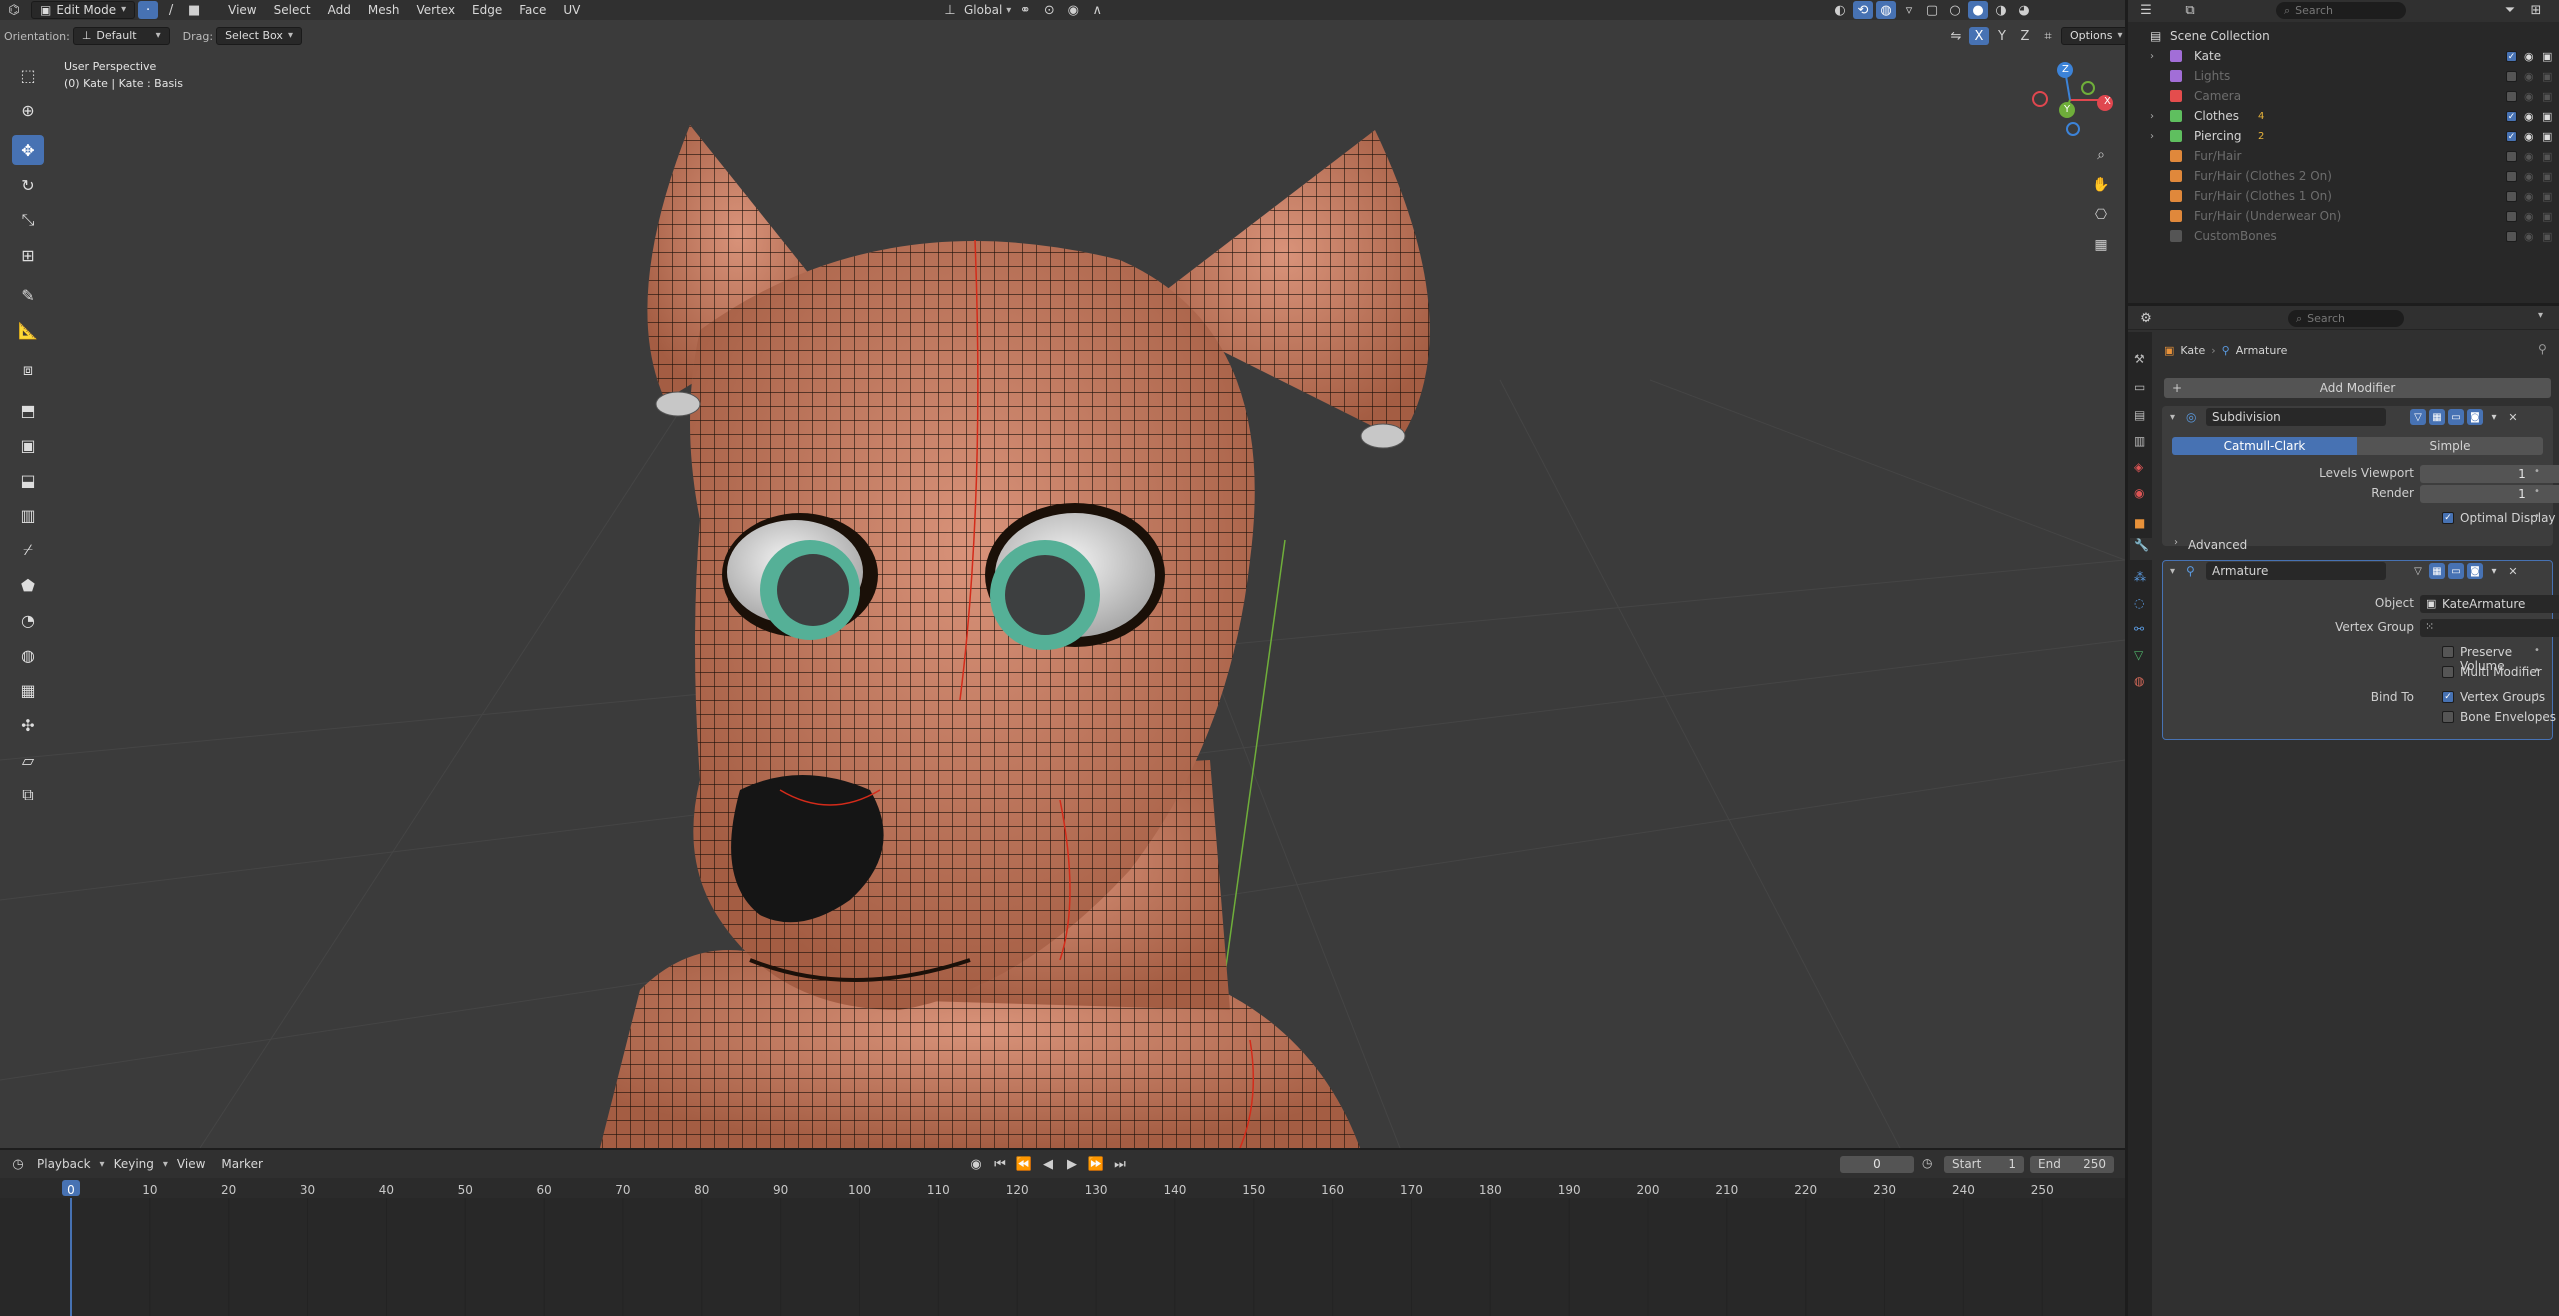  Describe the element at coordinates (194, 10) in the screenshot. I see `face-select-icon: ■` at that location.